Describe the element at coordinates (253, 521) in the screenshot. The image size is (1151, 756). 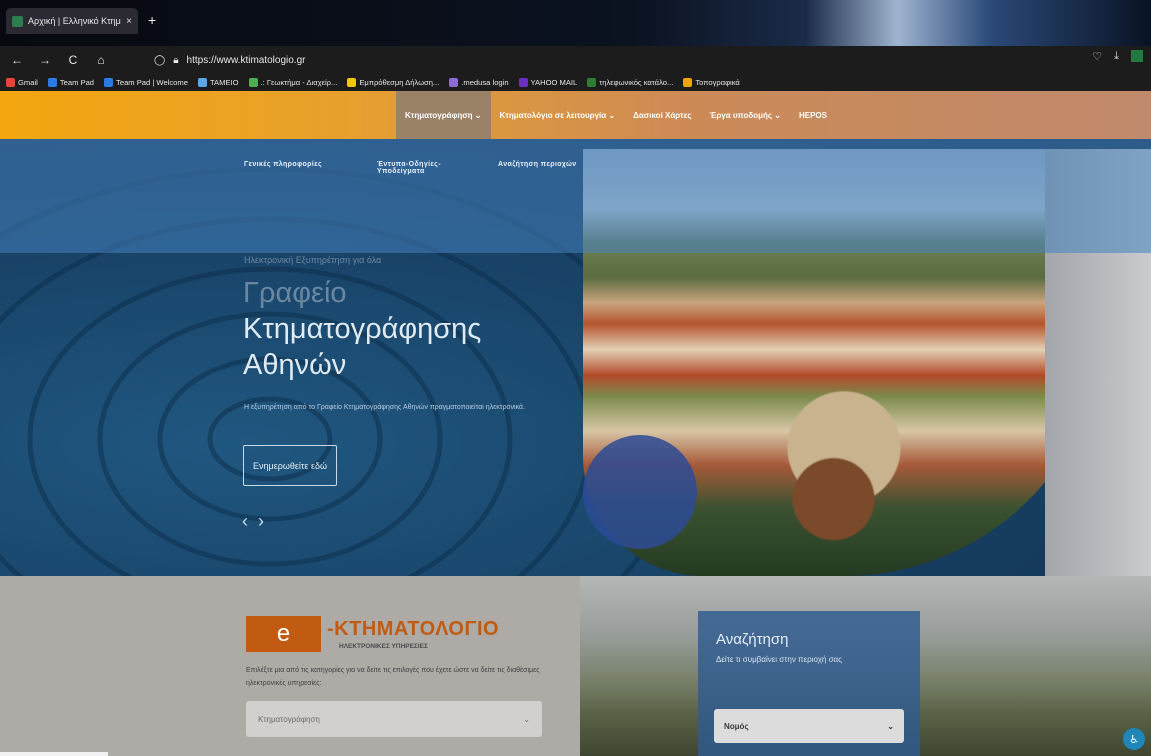
I see `slider-arrows: ‹ ›` at that location.